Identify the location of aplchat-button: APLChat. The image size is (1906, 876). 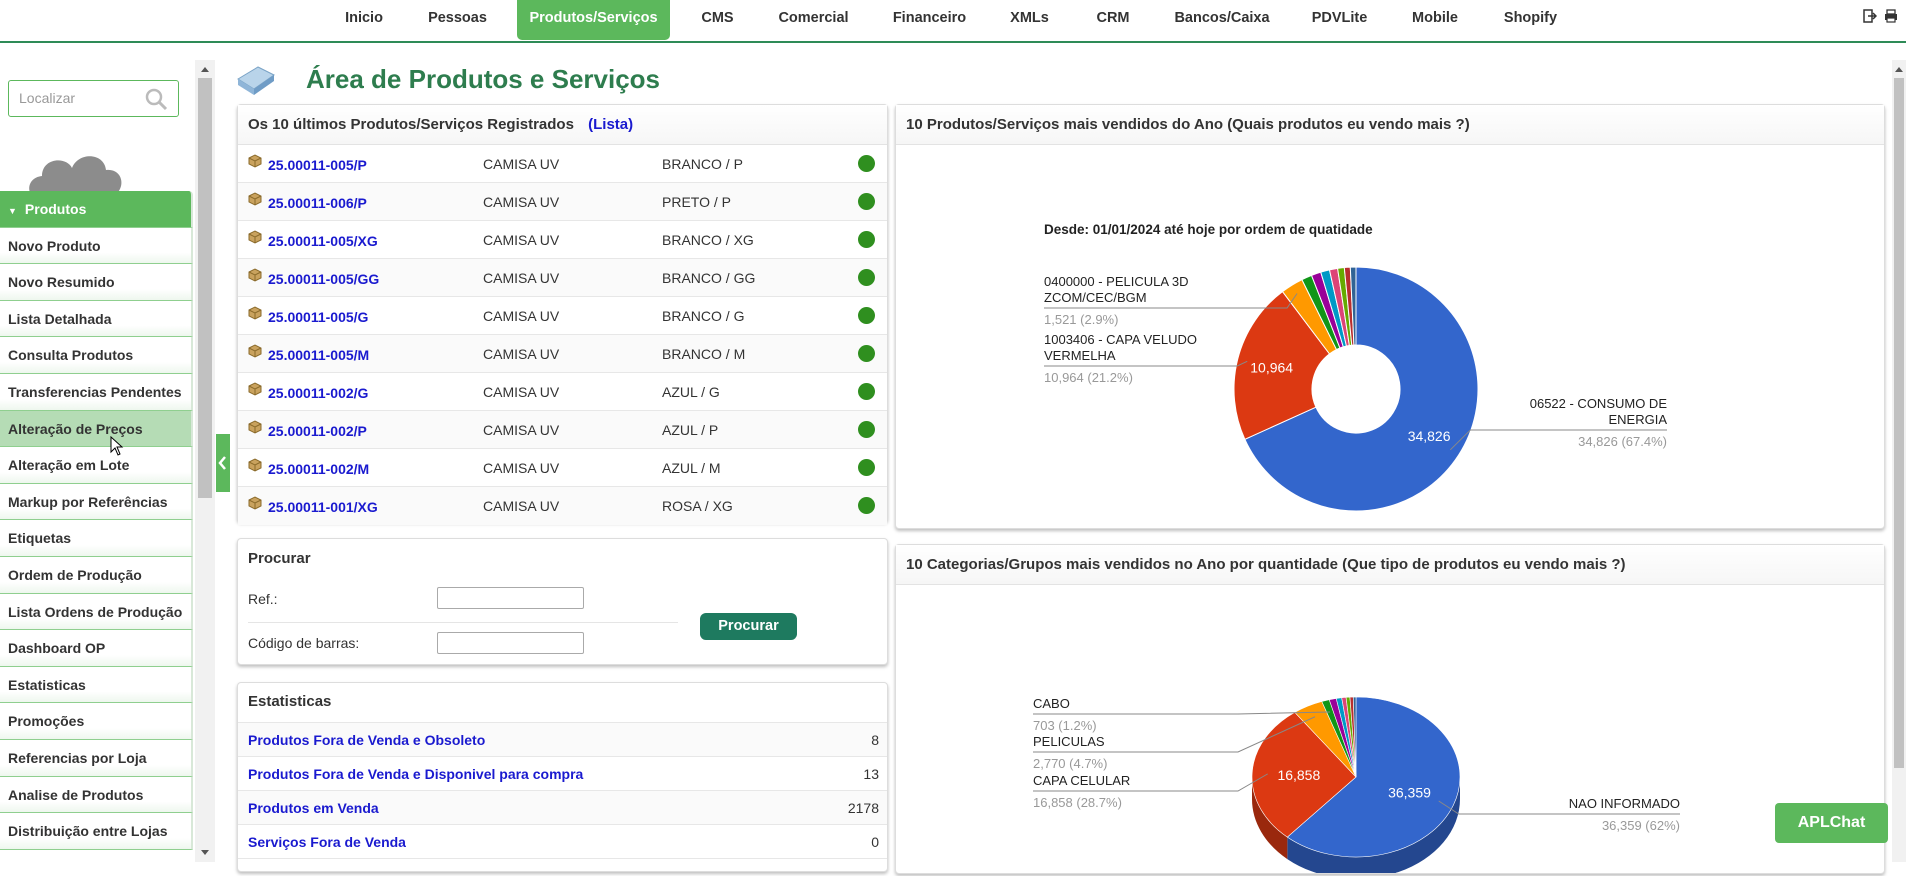
(1831, 823).